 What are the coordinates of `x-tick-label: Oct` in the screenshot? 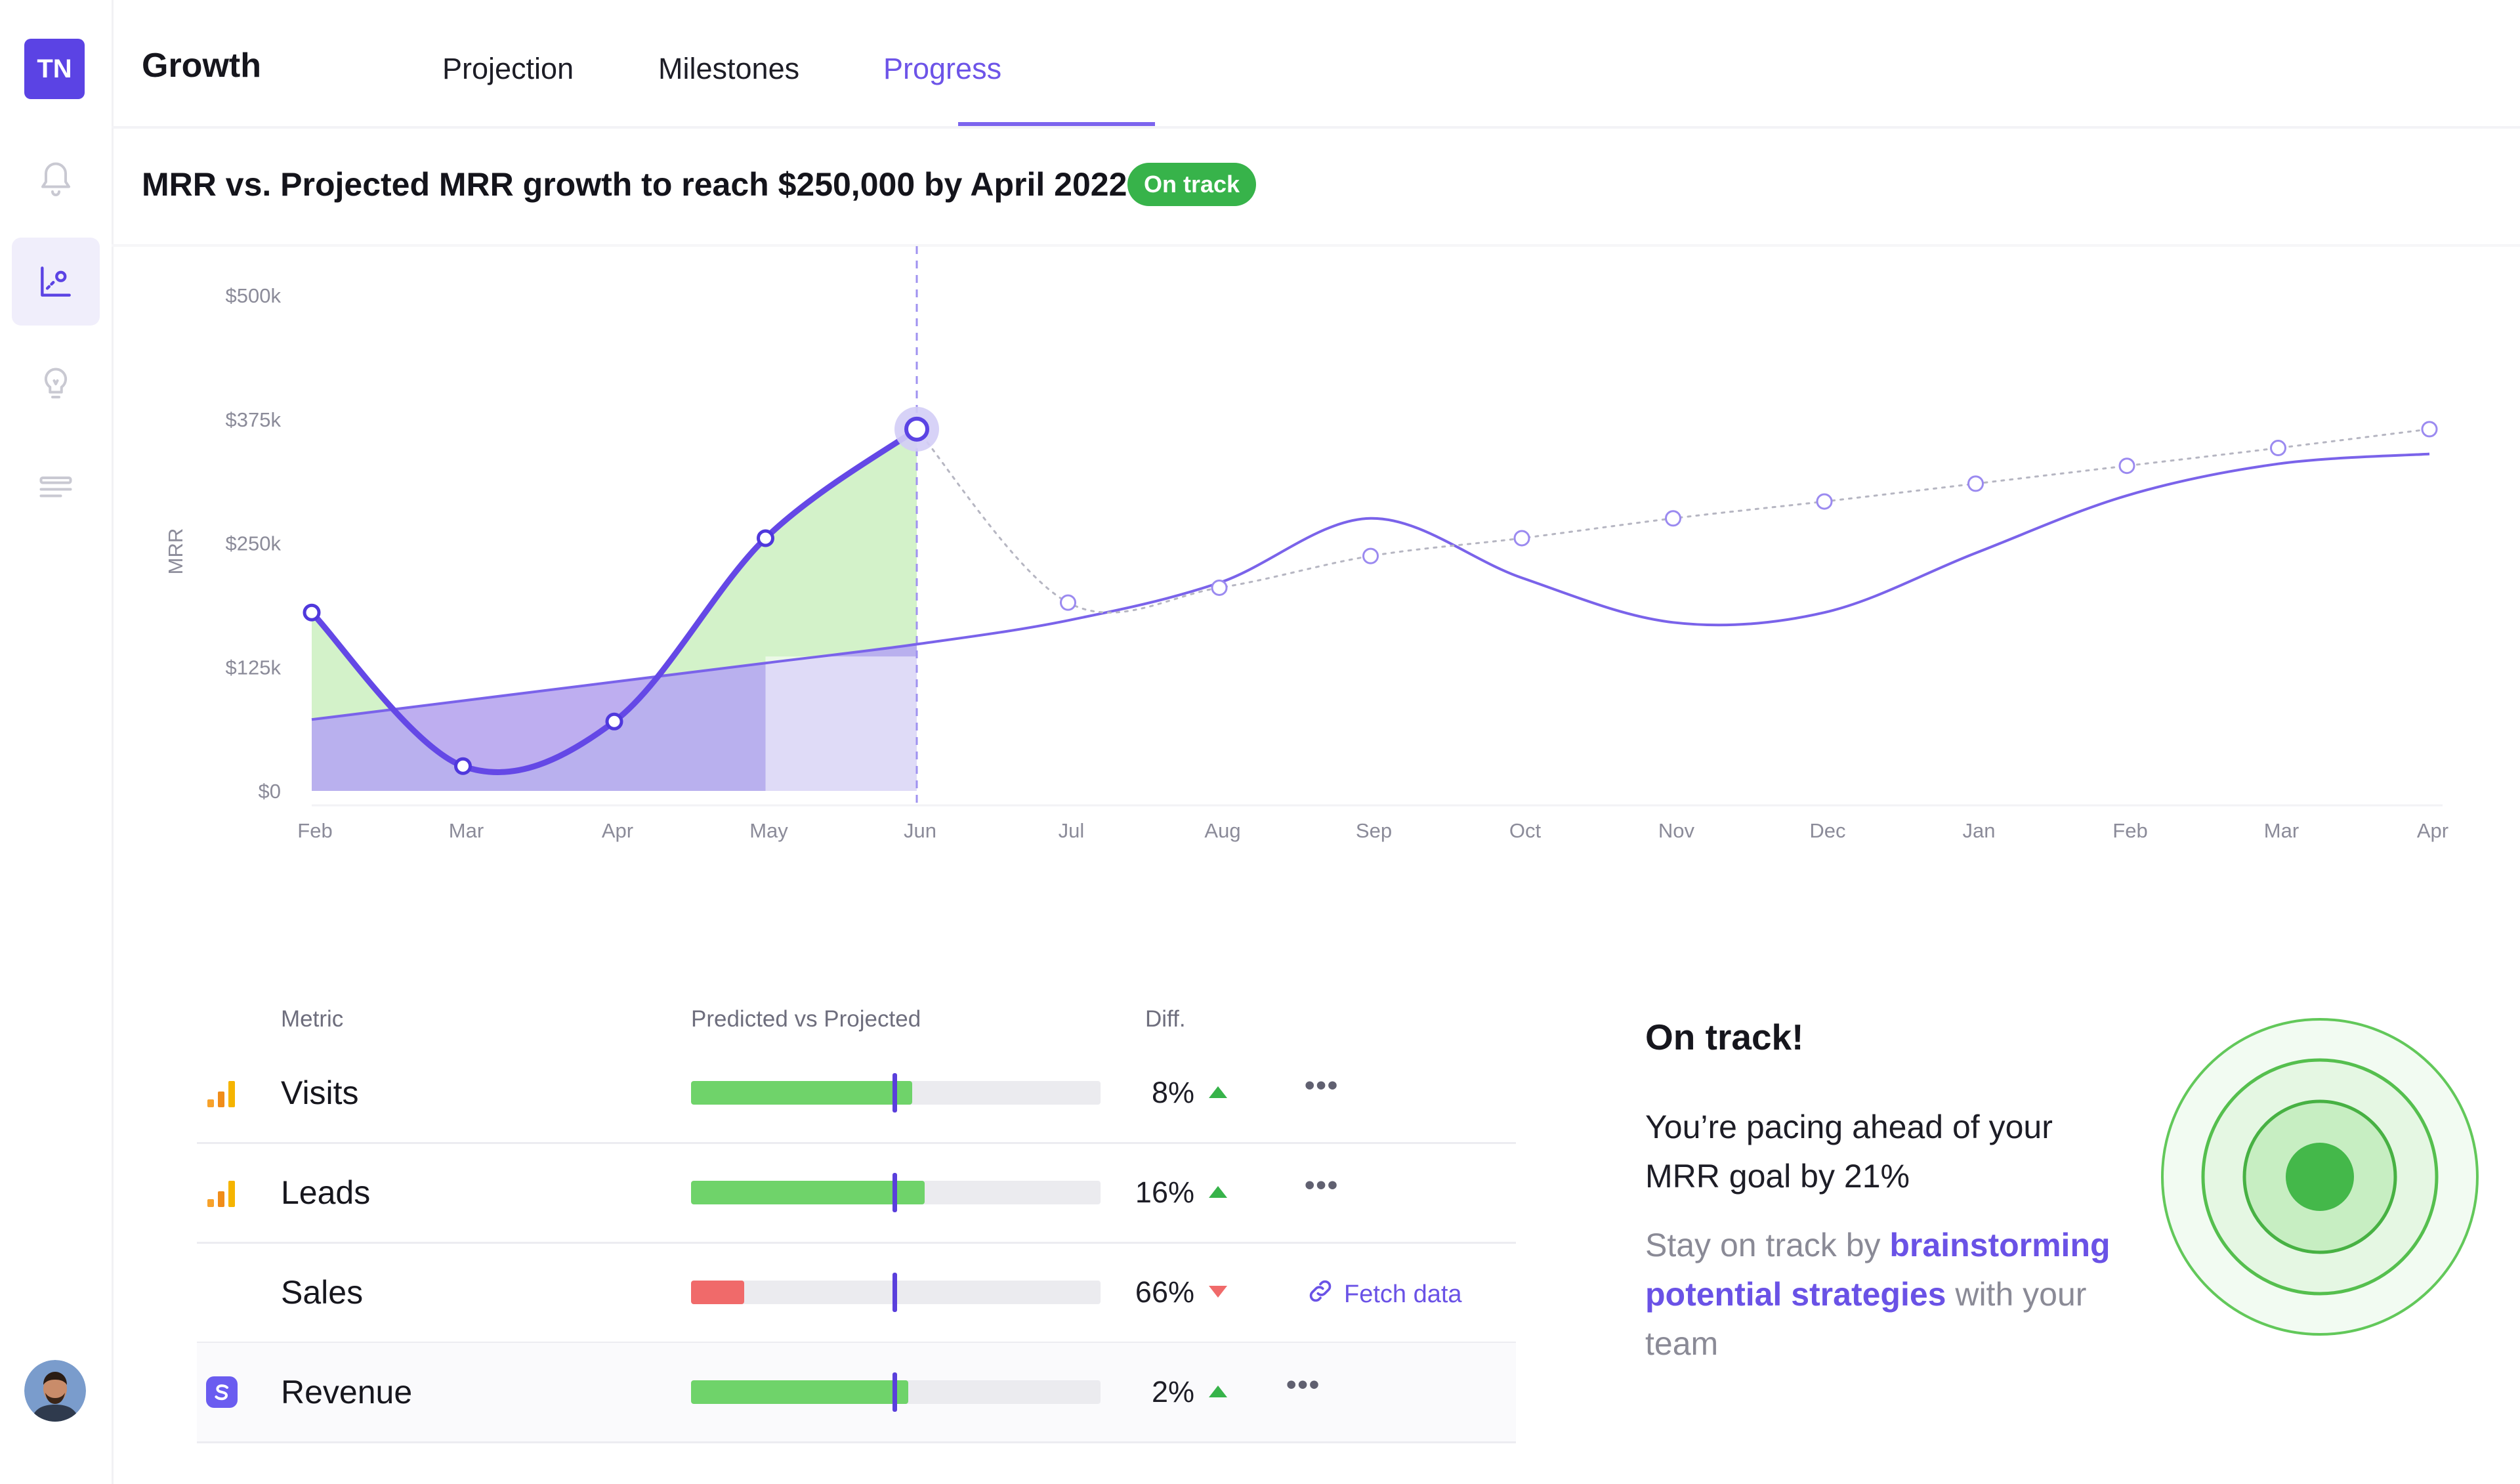 It's located at (1525, 830).